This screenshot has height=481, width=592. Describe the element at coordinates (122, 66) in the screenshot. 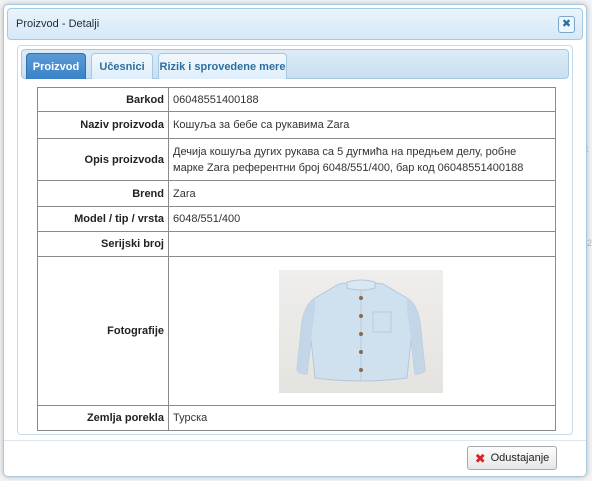

I see `tab-ucesnici: Učesnici` at that location.